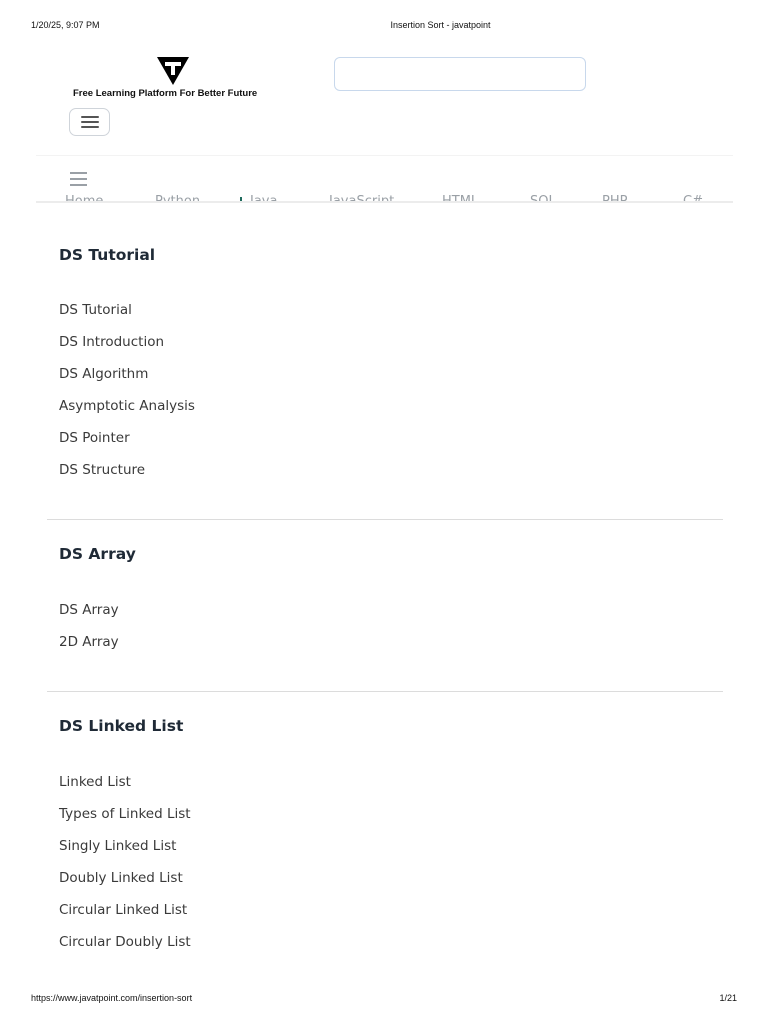 The image size is (768, 1024). What do you see at coordinates (460, 197) in the screenshot?
I see `nav-link-html: HTML` at bounding box center [460, 197].